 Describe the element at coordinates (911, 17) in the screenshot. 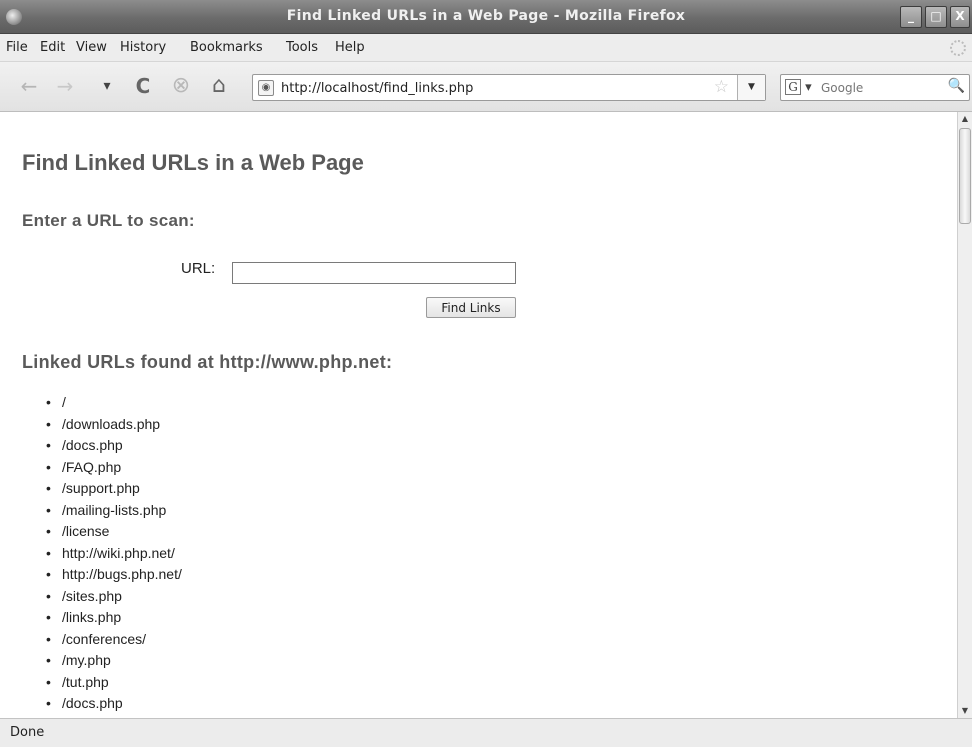

I see `minimize-button: _` at that location.